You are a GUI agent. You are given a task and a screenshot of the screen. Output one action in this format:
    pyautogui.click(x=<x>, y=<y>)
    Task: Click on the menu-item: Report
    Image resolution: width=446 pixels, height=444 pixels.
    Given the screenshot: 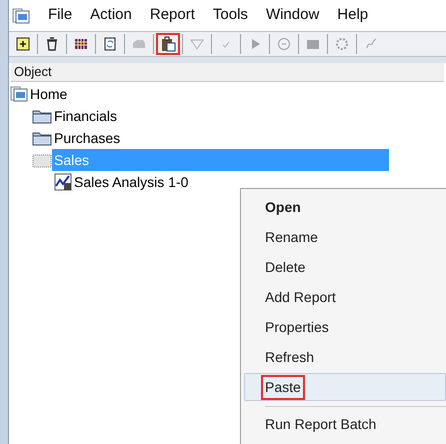 What is the action you would take?
    pyautogui.click(x=172, y=15)
    